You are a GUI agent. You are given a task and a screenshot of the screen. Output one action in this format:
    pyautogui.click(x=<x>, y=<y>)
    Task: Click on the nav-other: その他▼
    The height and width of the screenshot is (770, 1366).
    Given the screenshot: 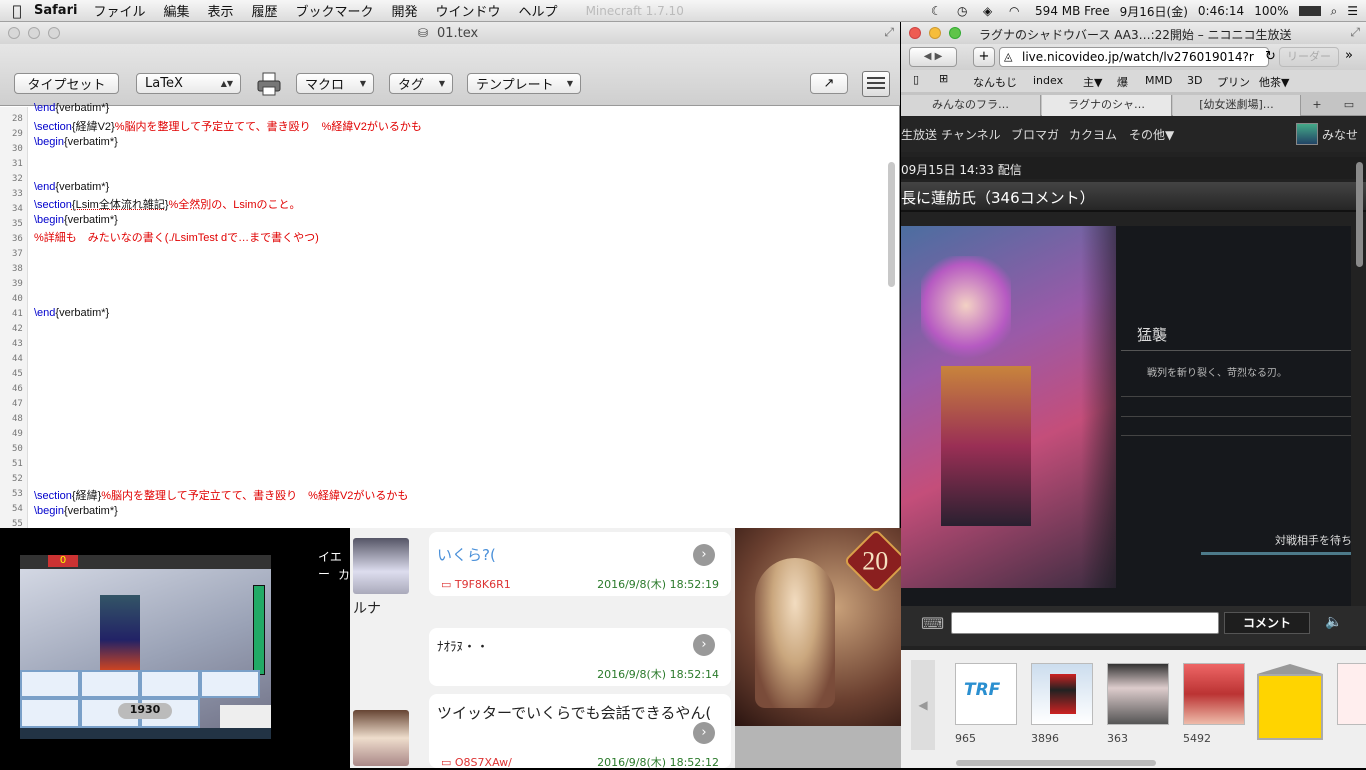 What is the action you would take?
    pyautogui.click(x=1151, y=134)
    